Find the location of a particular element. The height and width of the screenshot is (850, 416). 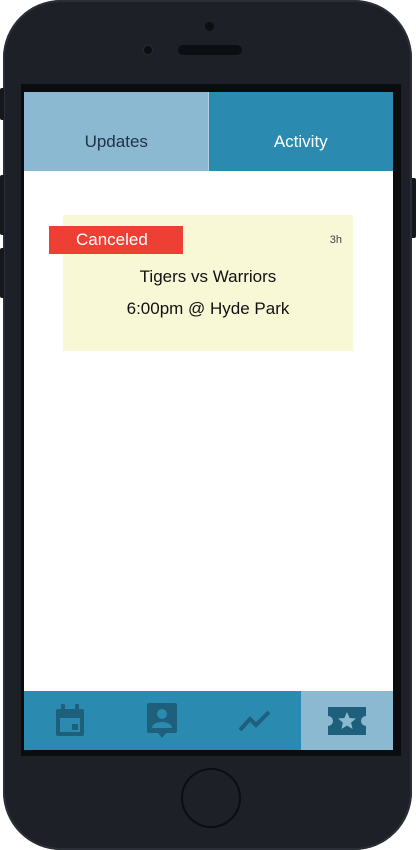

front-sensor is located at coordinates (148, 50).